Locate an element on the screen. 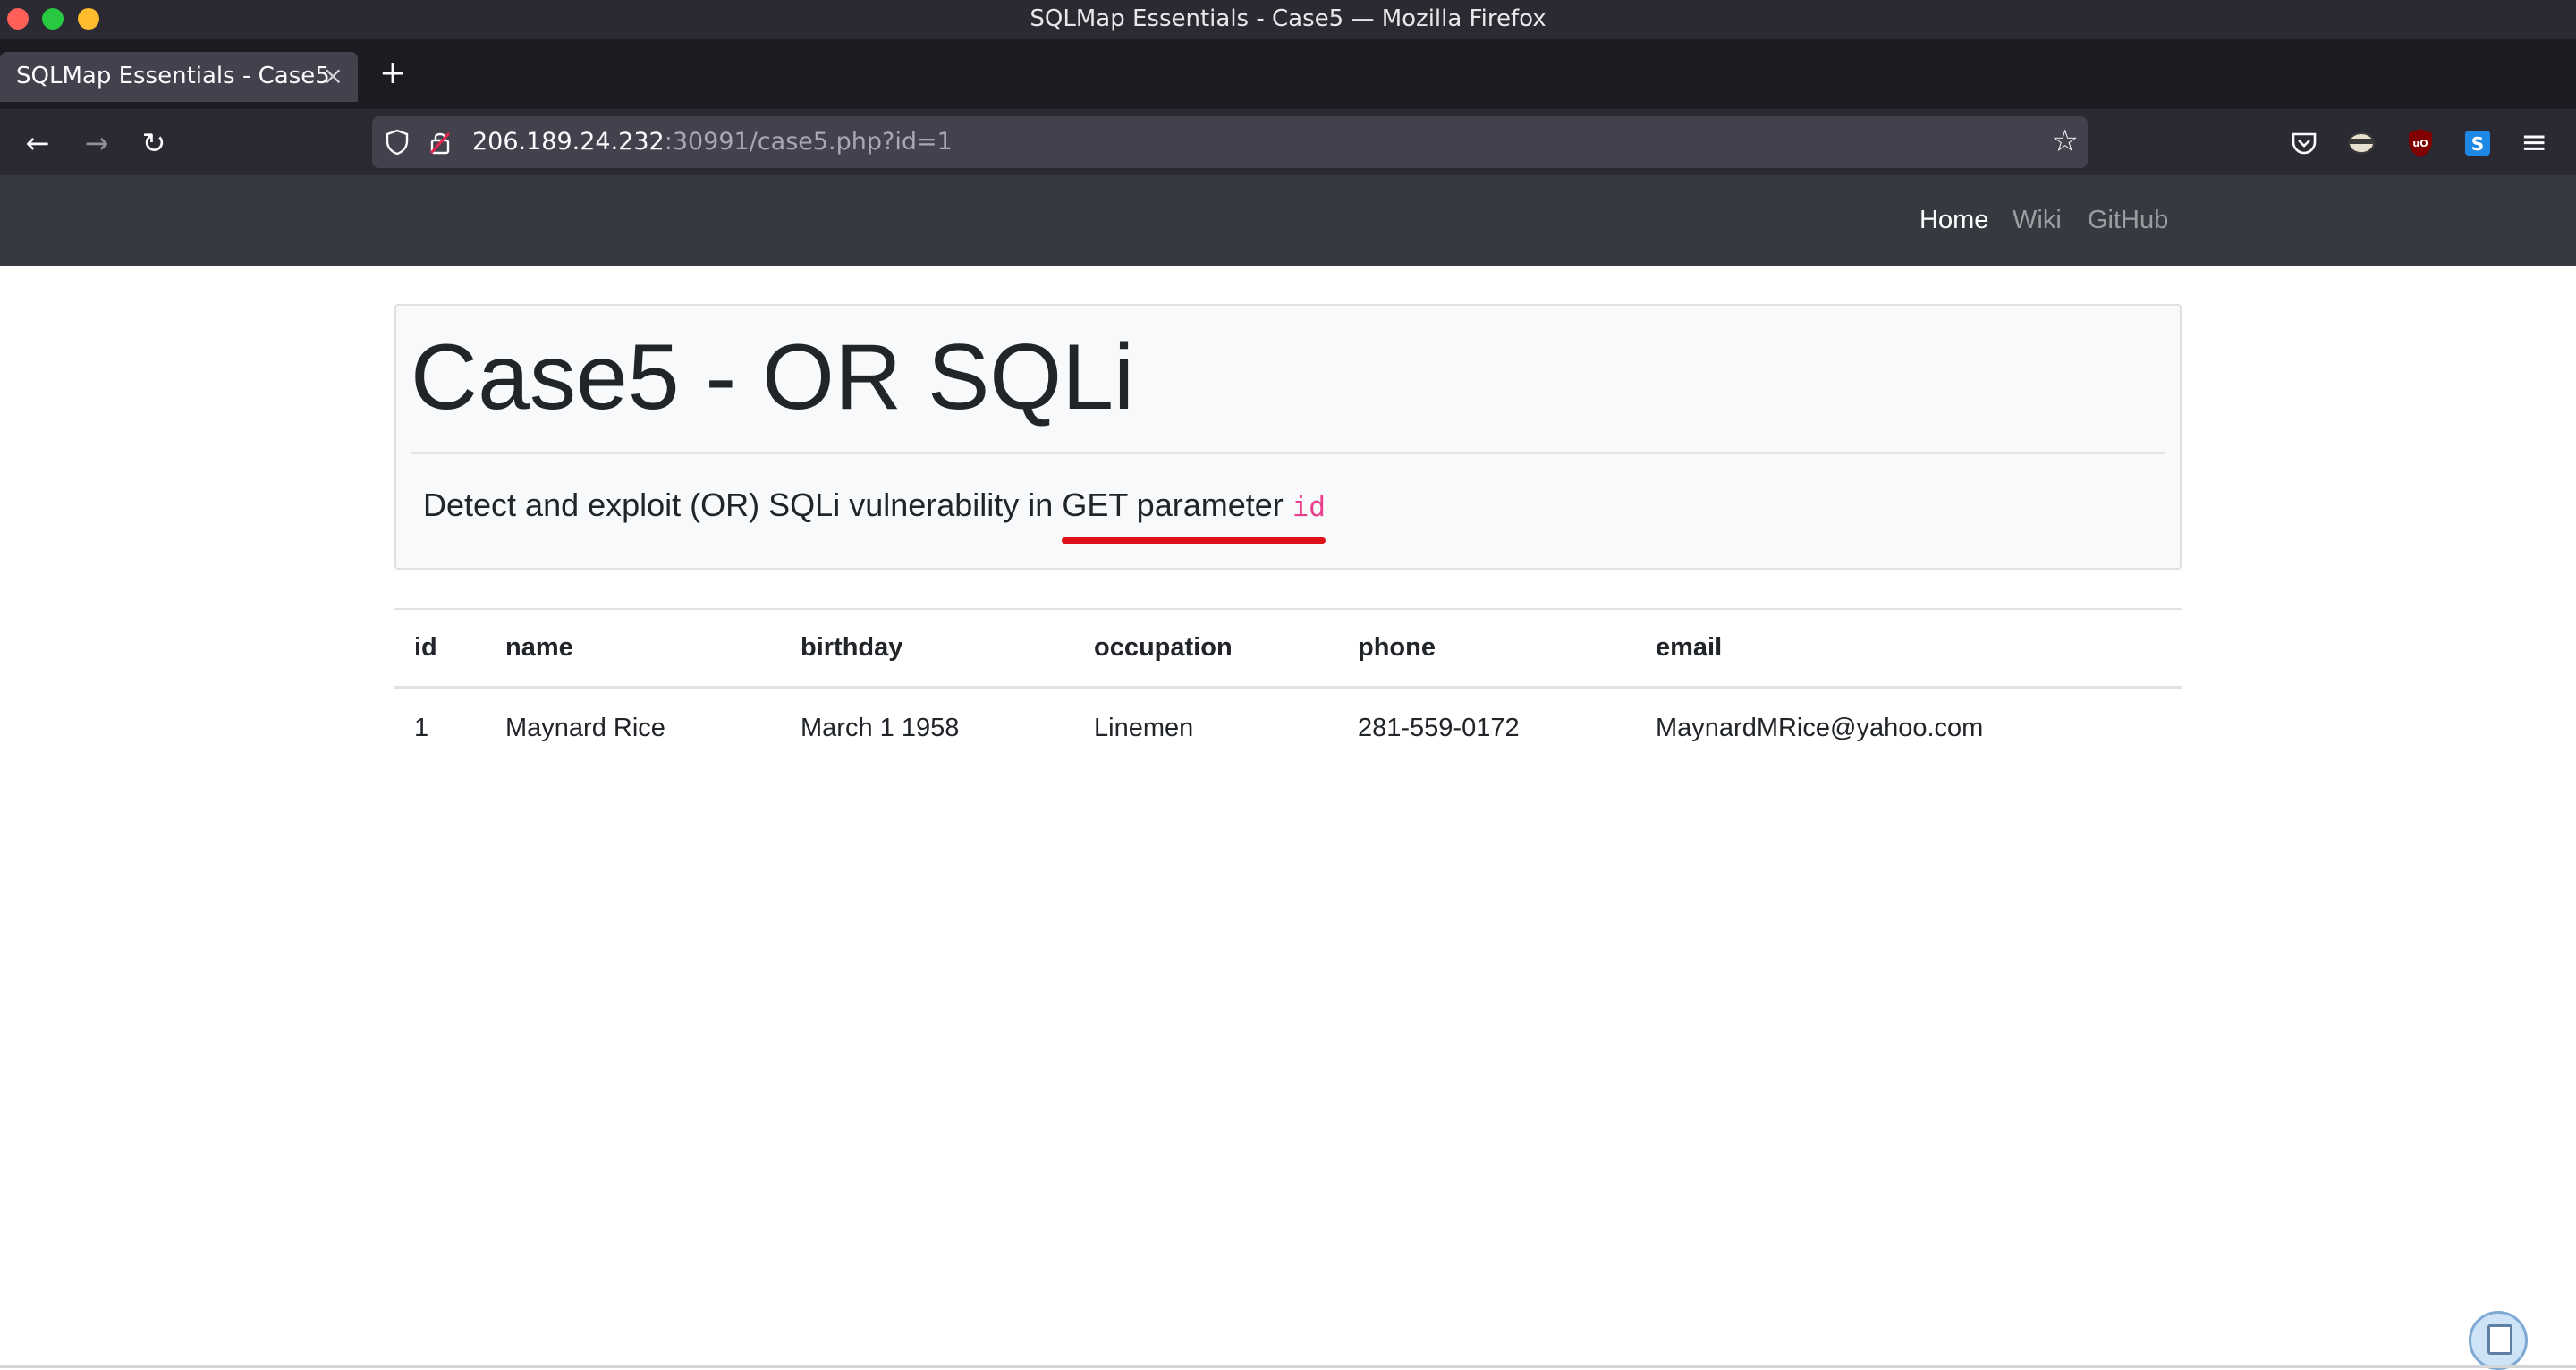 The width and height of the screenshot is (2576, 1370). forward-button: → is located at coordinates (96, 143).